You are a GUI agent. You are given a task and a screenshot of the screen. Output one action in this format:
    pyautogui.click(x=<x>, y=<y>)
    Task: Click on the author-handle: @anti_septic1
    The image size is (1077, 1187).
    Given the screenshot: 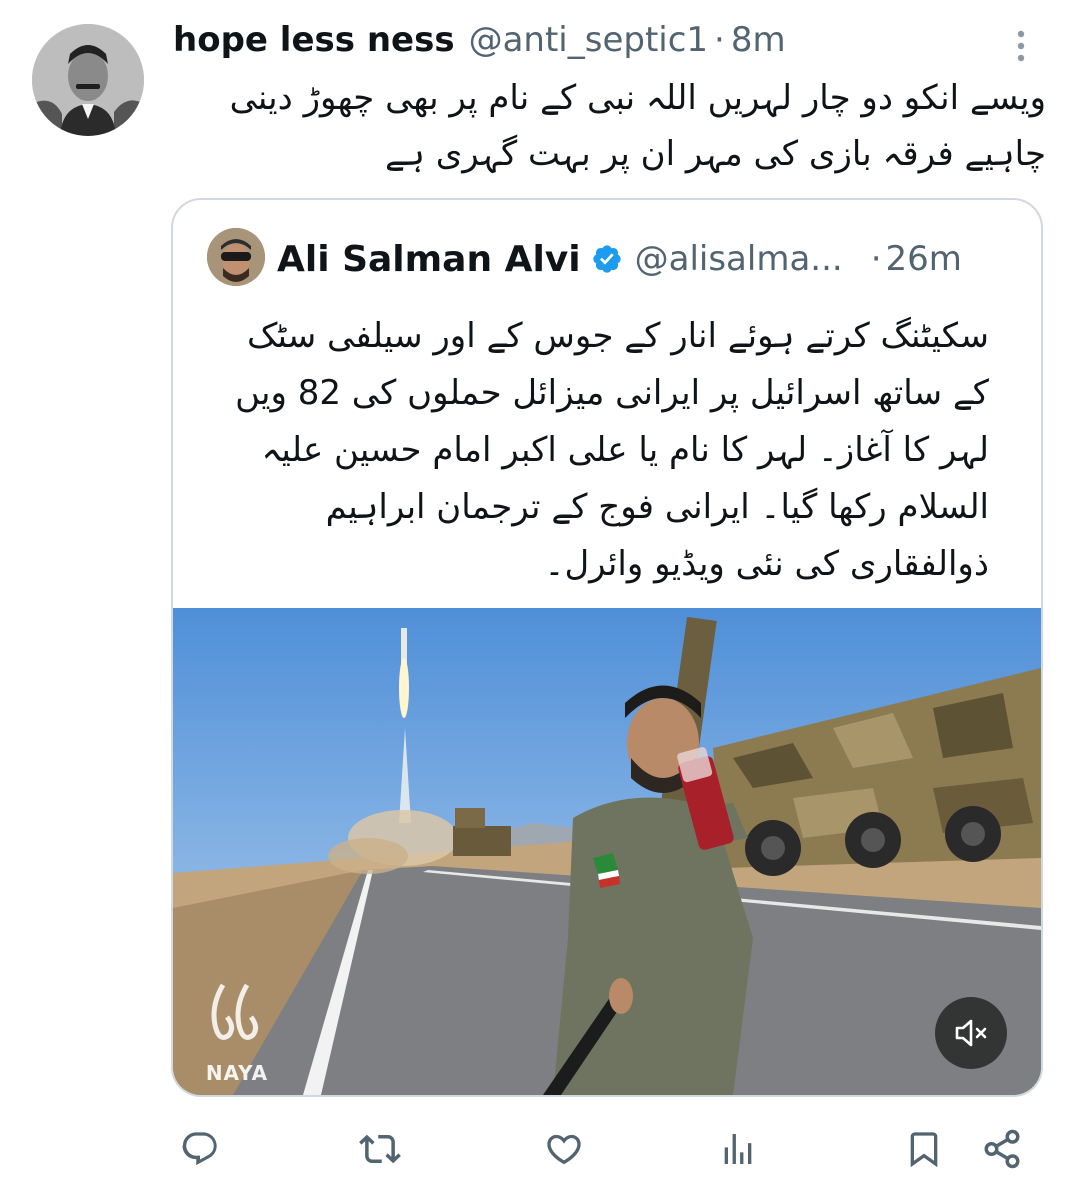 What is the action you would take?
    pyautogui.click(x=588, y=40)
    